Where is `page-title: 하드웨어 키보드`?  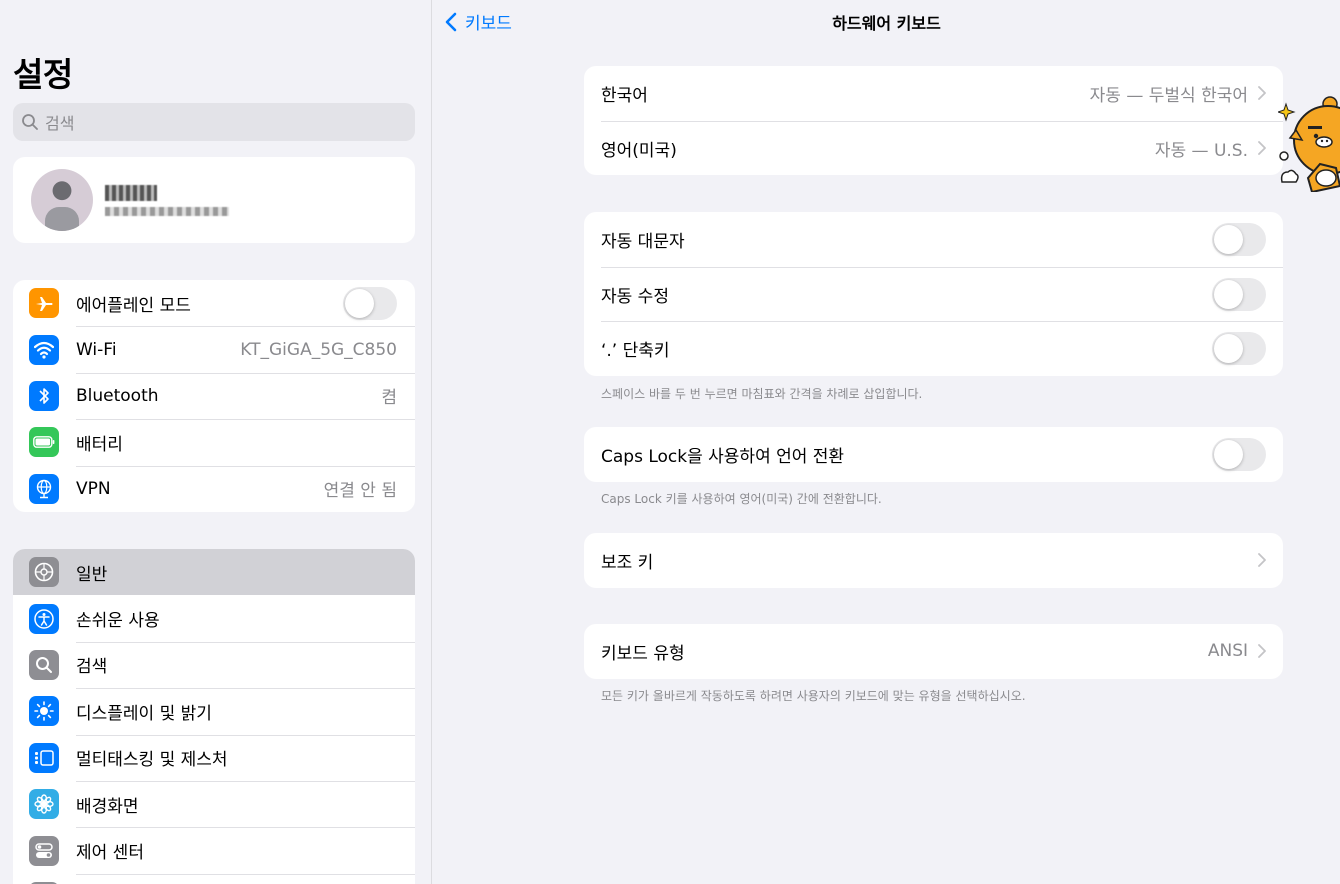
page-title: 하드웨어 키보드 is located at coordinates (886, 23).